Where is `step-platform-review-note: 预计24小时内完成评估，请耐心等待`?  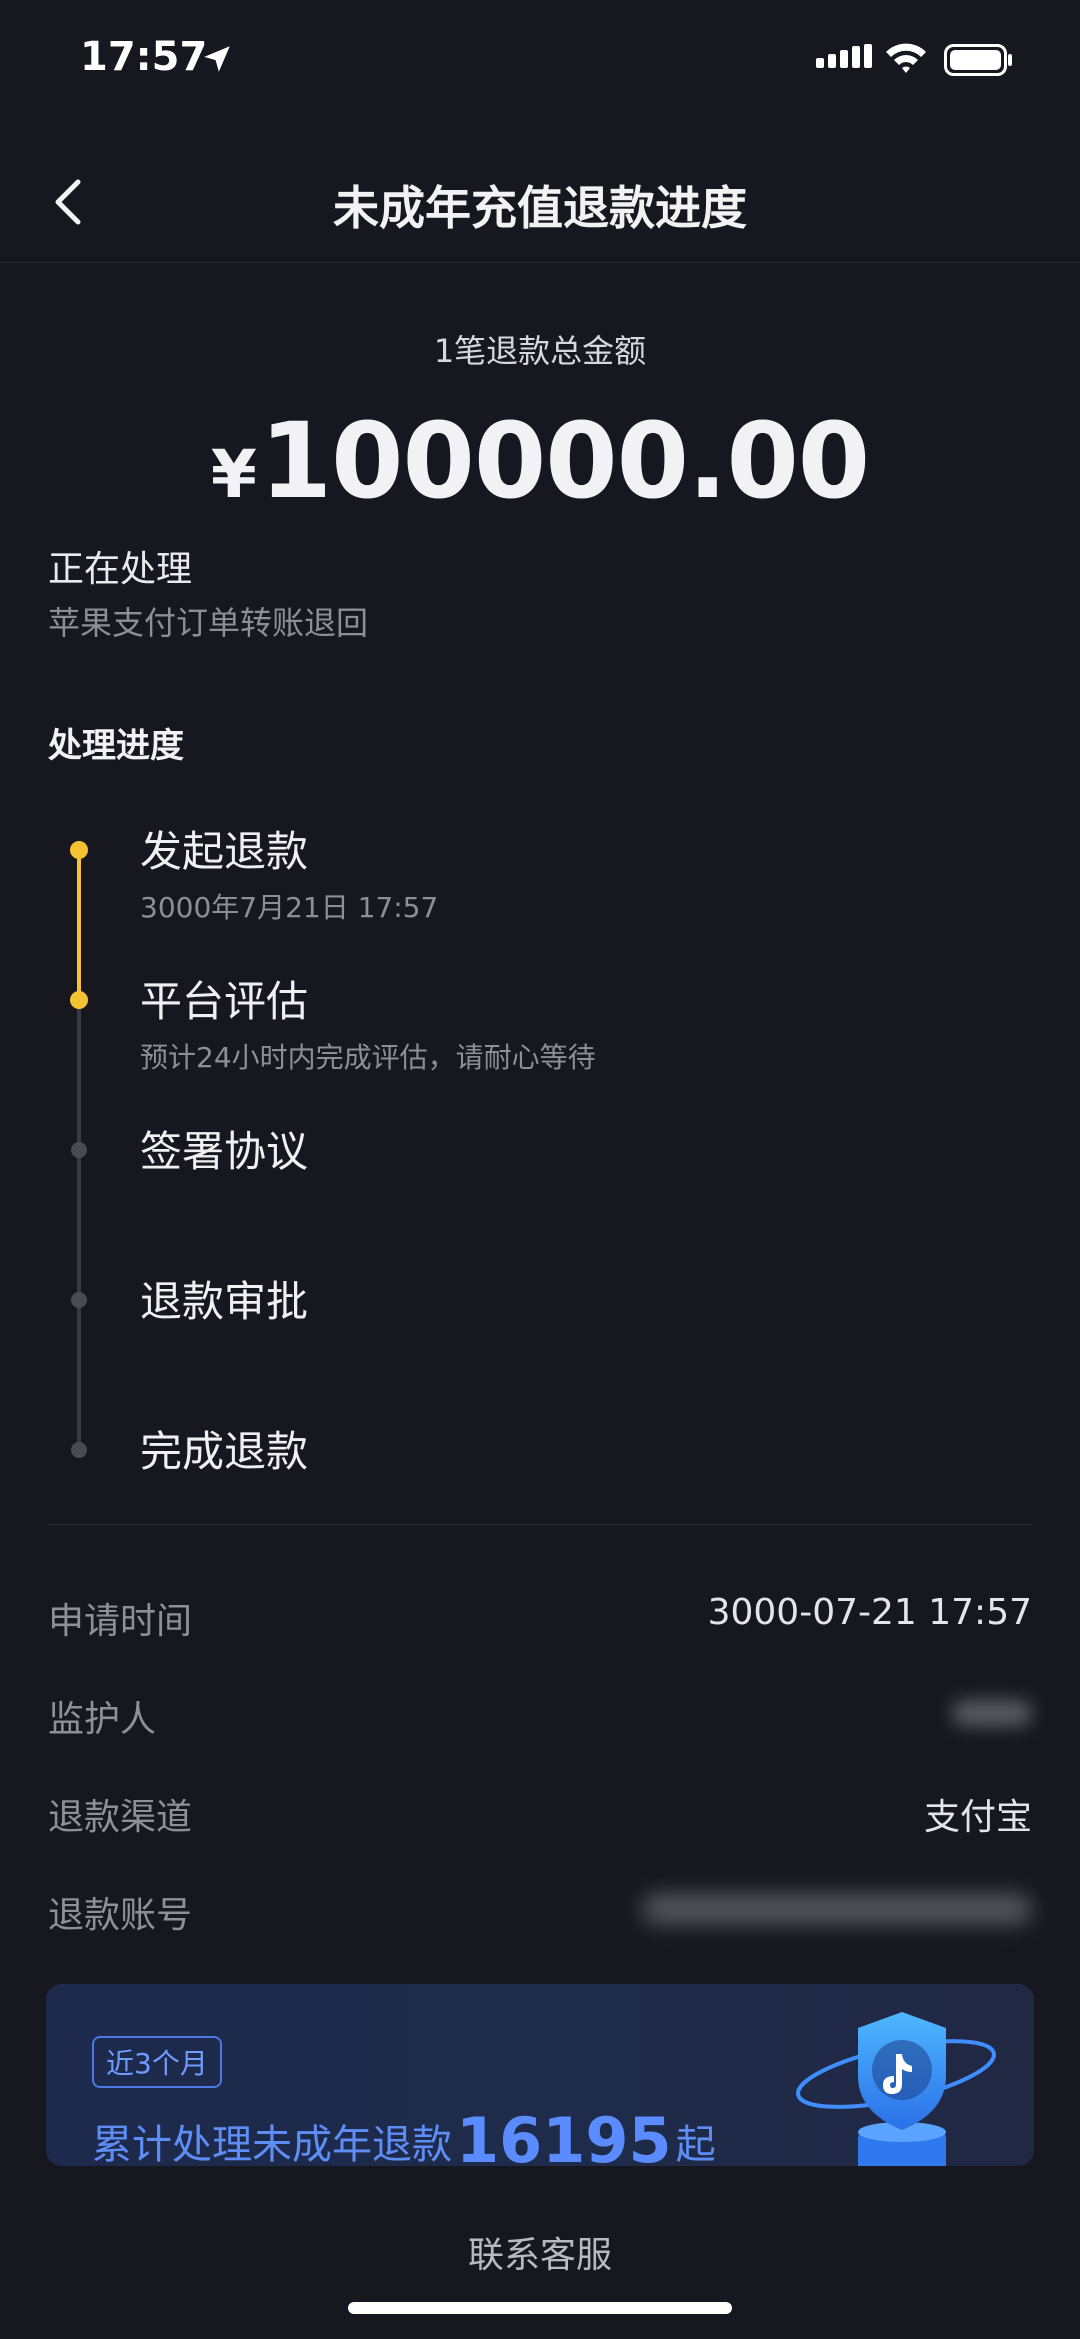
step-platform-review-note: 预计24小时内完成评估，请耐心等待 is located at coordinates (368, 1057).